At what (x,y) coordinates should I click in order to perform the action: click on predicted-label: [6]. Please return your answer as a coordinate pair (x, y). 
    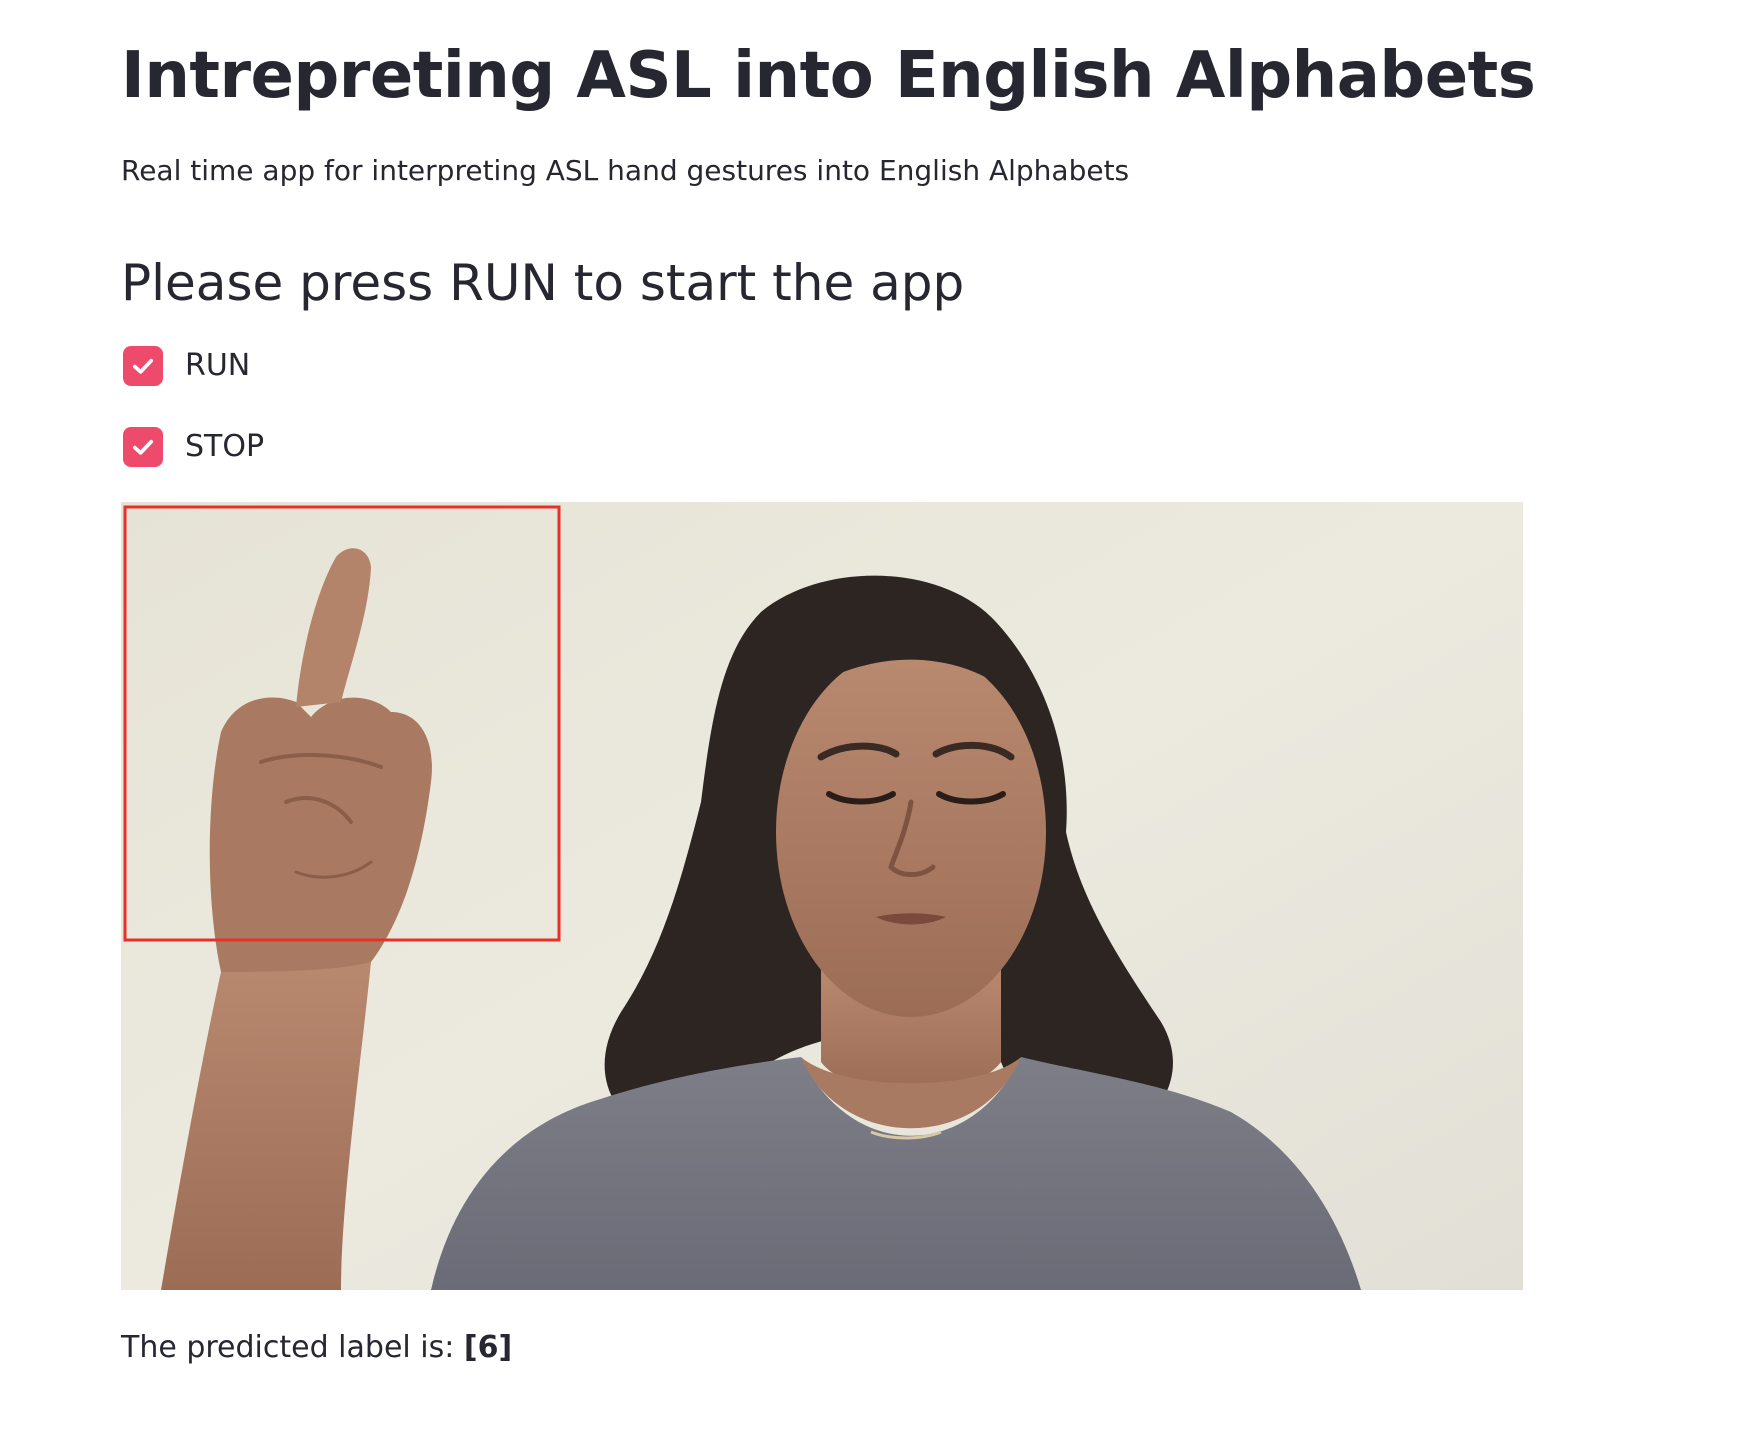
    Looking at the image, I should click on (488, 1347).